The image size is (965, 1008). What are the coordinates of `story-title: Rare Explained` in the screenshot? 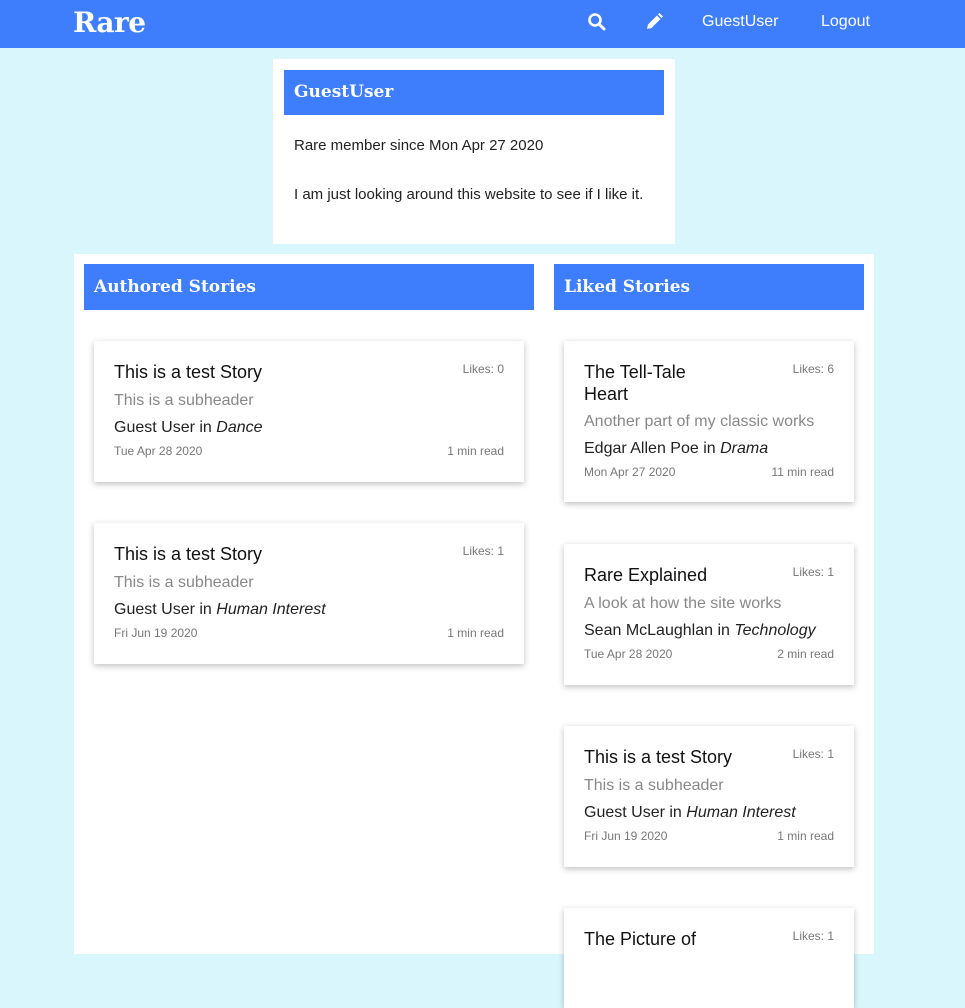 It's located at (645, 575).